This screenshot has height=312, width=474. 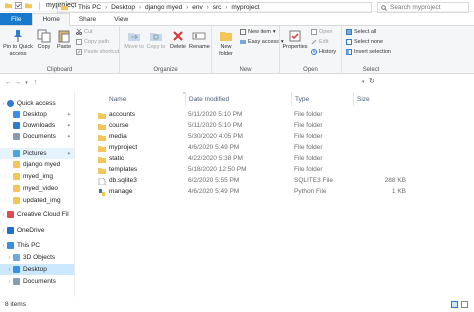 What do you see at coordinates (372, 81) in the screenshot?
I see `refresh-icon: ↻` at bounding box center [372, 81].